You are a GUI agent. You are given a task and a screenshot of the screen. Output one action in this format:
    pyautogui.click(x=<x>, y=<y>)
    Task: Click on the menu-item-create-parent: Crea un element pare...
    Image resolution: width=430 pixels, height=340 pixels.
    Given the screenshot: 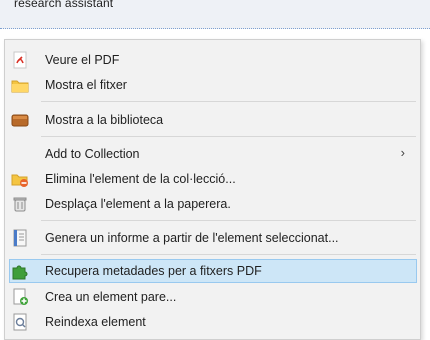 What is the action you would take?
    pyautogui.click(x=213, y=297)
    